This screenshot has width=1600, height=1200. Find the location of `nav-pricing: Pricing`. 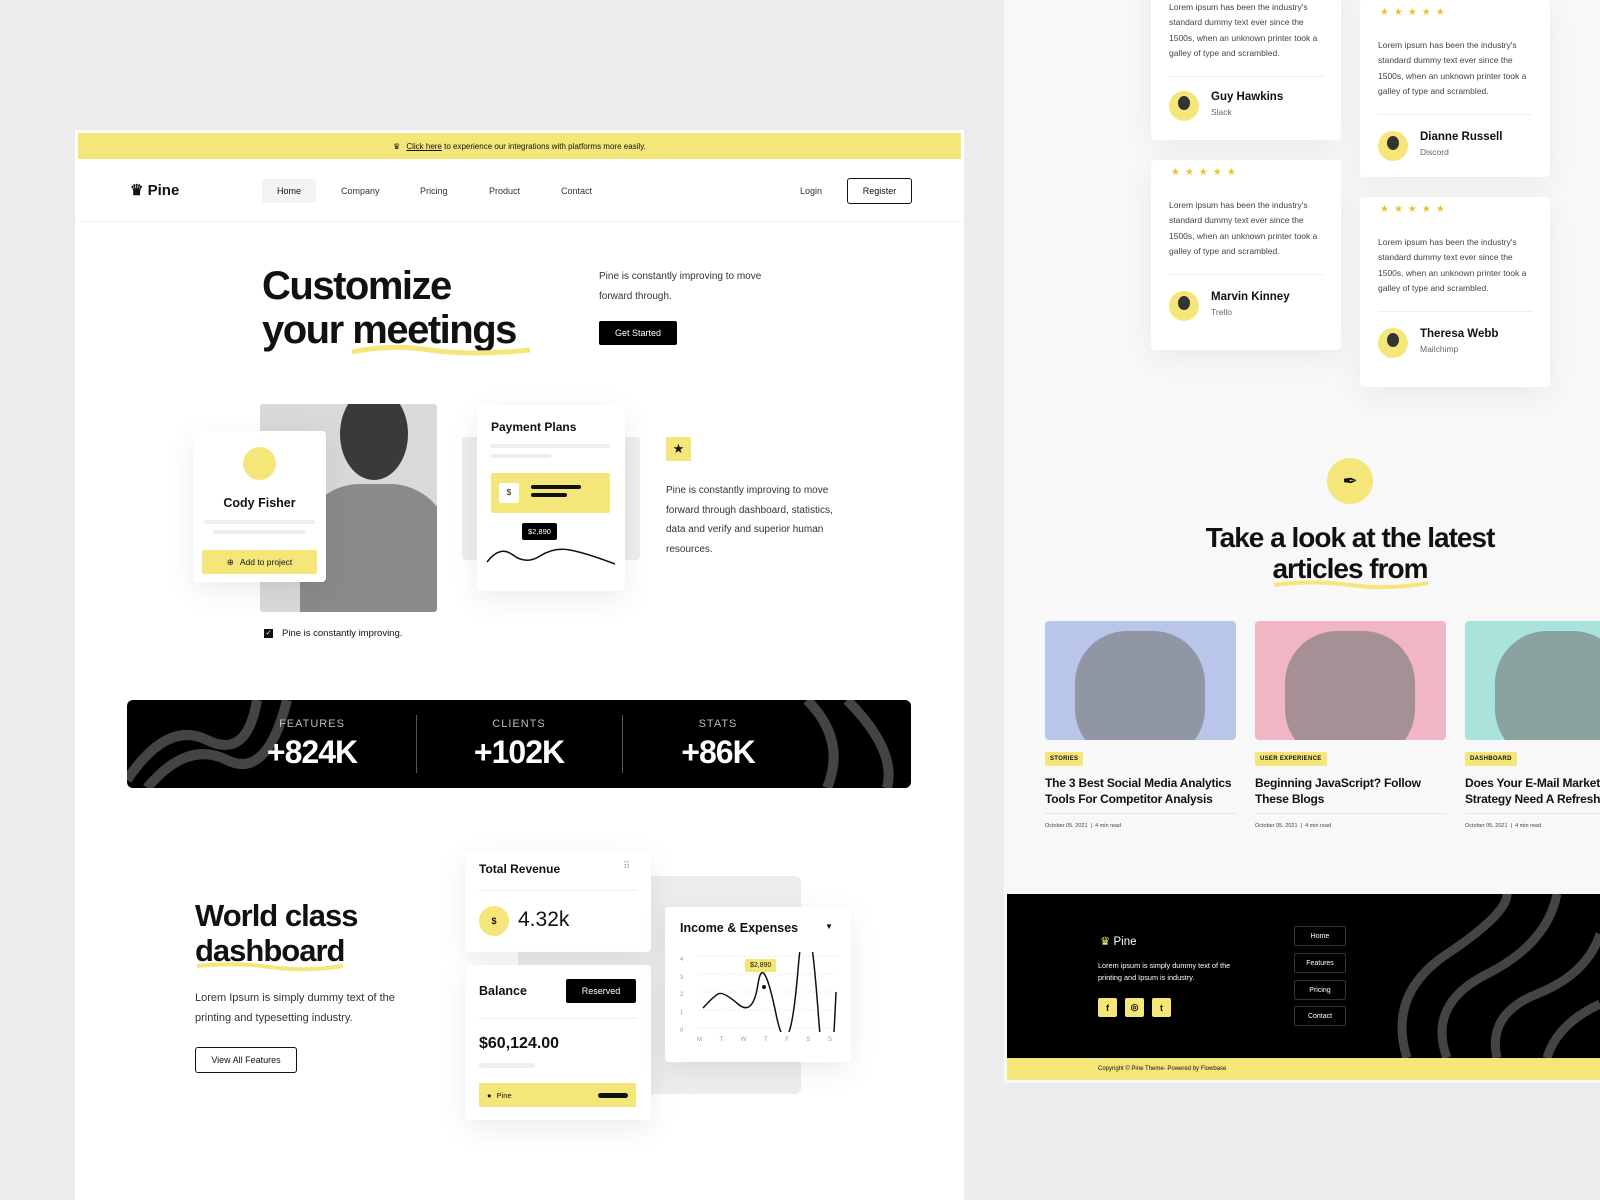

nav-pricing: Pricing is located at coordinates (434, 191).